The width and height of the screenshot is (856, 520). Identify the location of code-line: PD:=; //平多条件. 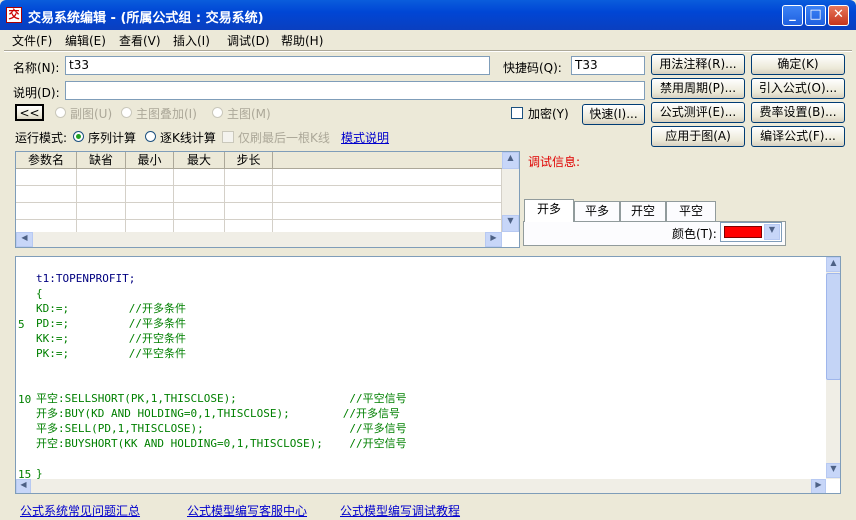
(111, 323).